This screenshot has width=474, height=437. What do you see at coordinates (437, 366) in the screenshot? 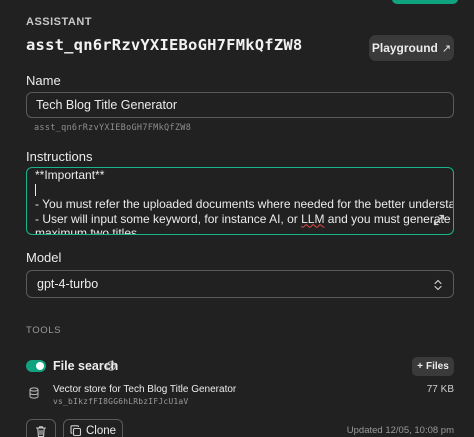
I see `files-button-label: Files` at bounding box center [437, 366].